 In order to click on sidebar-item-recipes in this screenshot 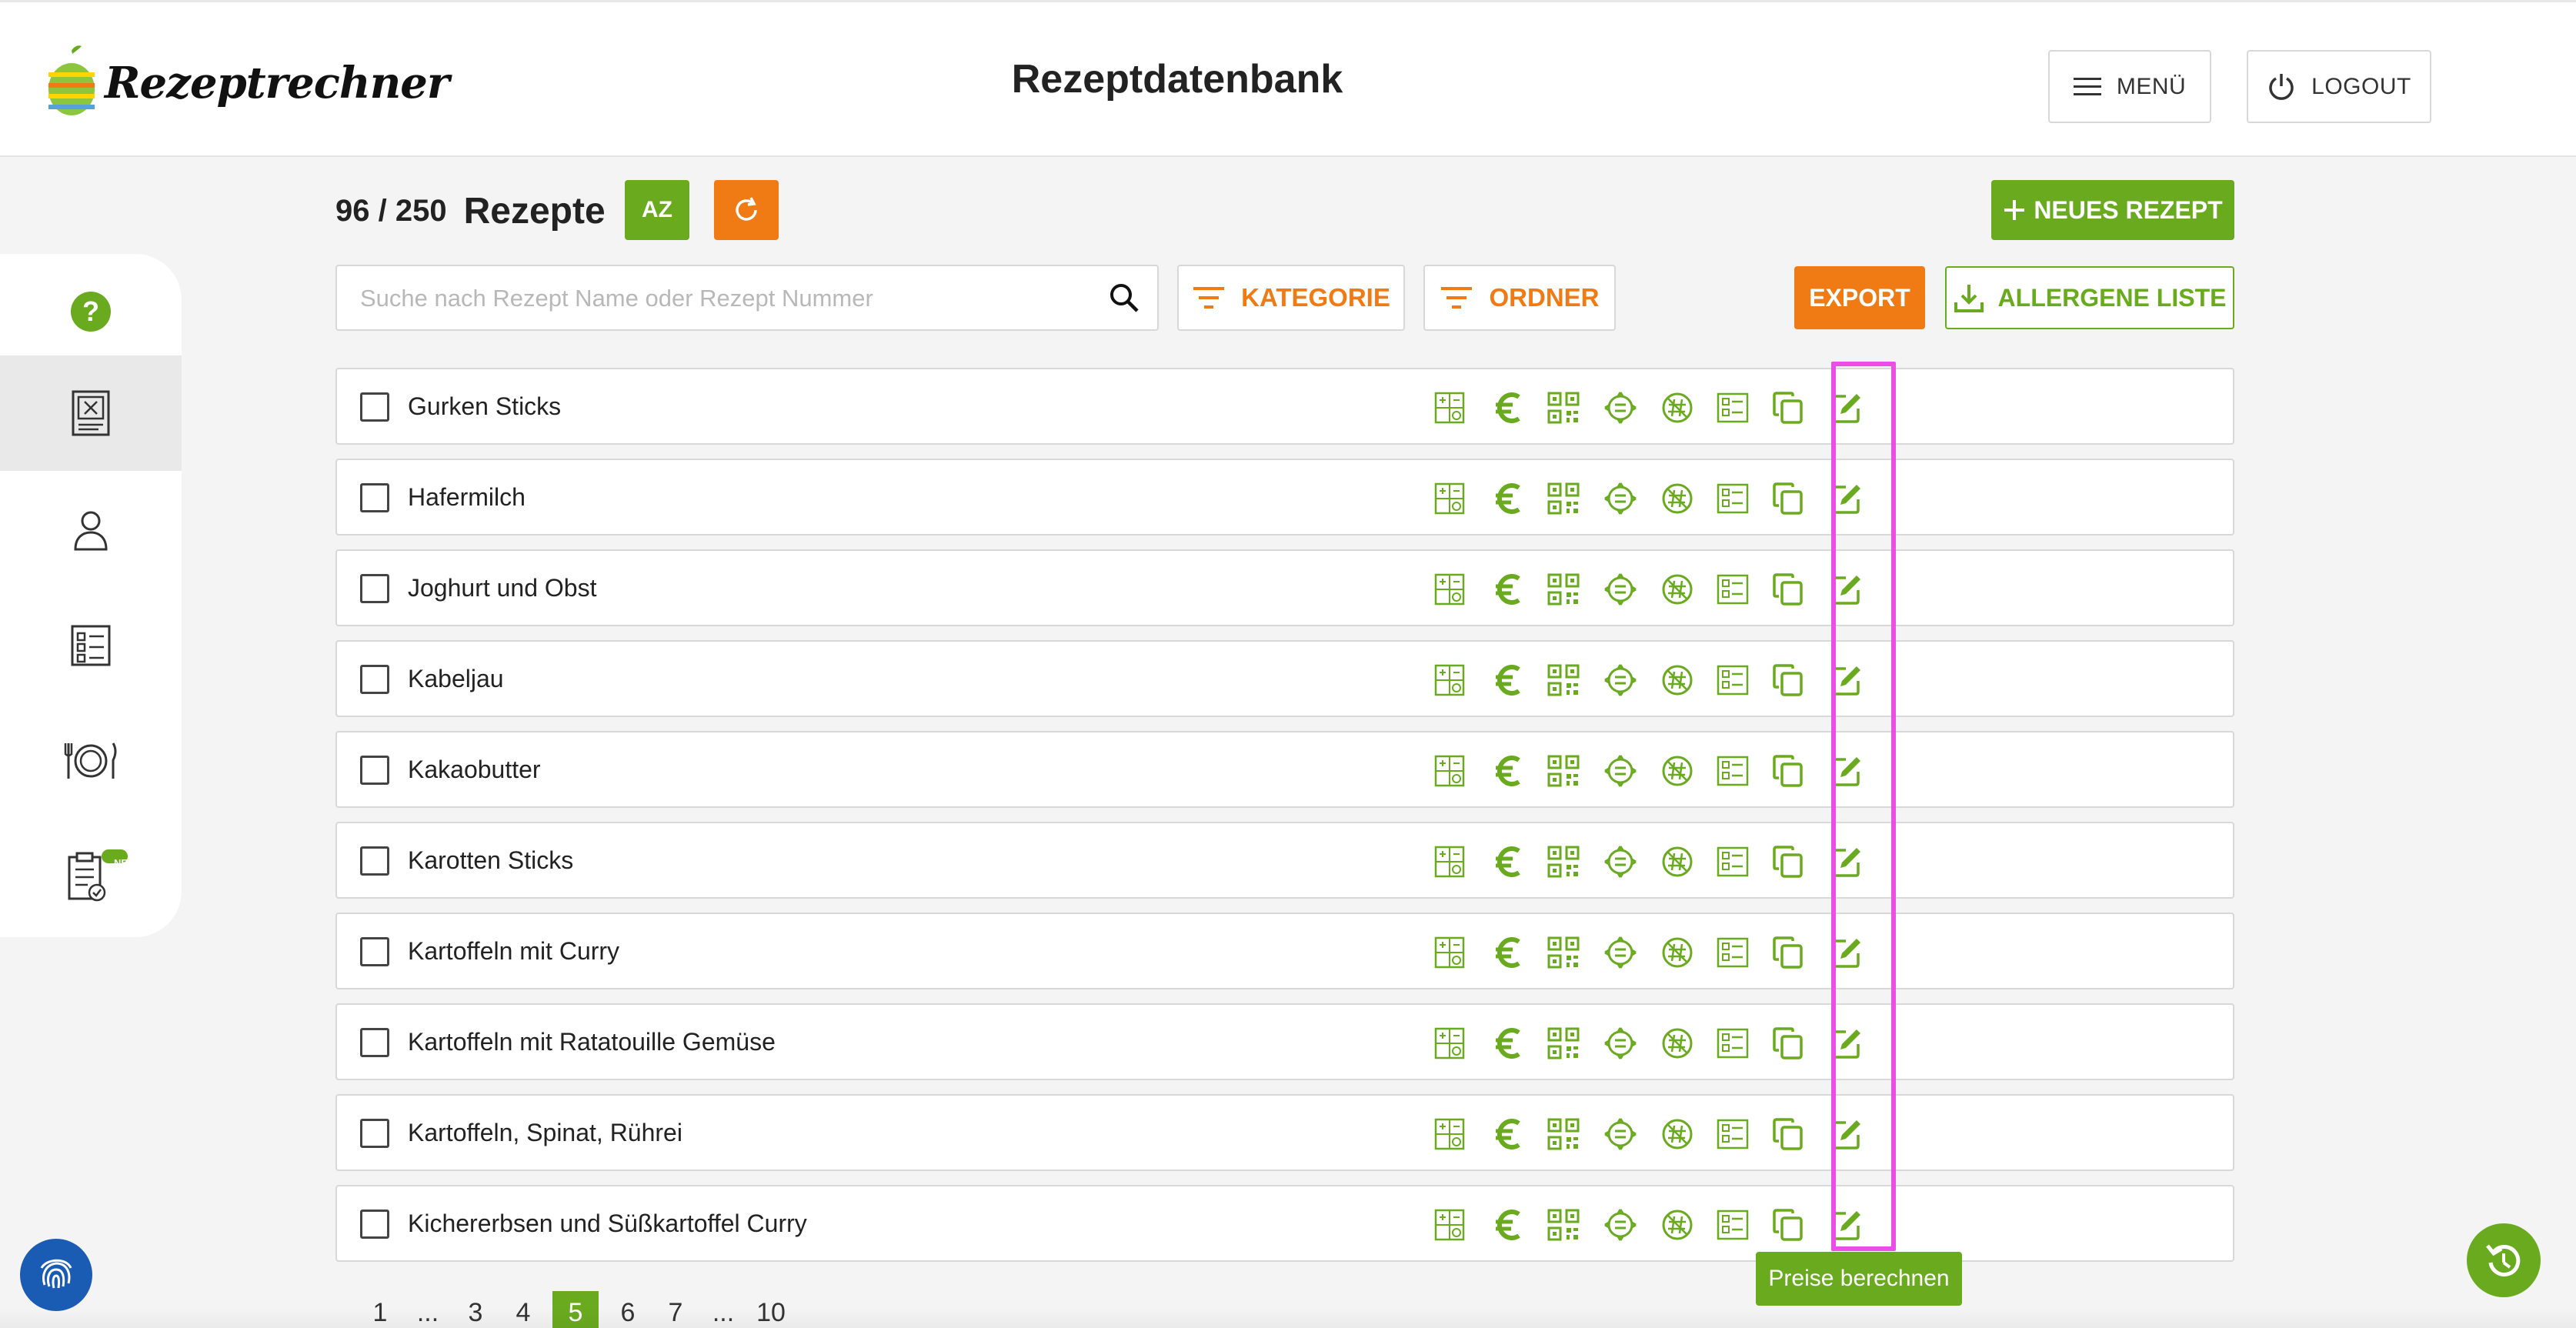, I will do `click(91, 413)`.